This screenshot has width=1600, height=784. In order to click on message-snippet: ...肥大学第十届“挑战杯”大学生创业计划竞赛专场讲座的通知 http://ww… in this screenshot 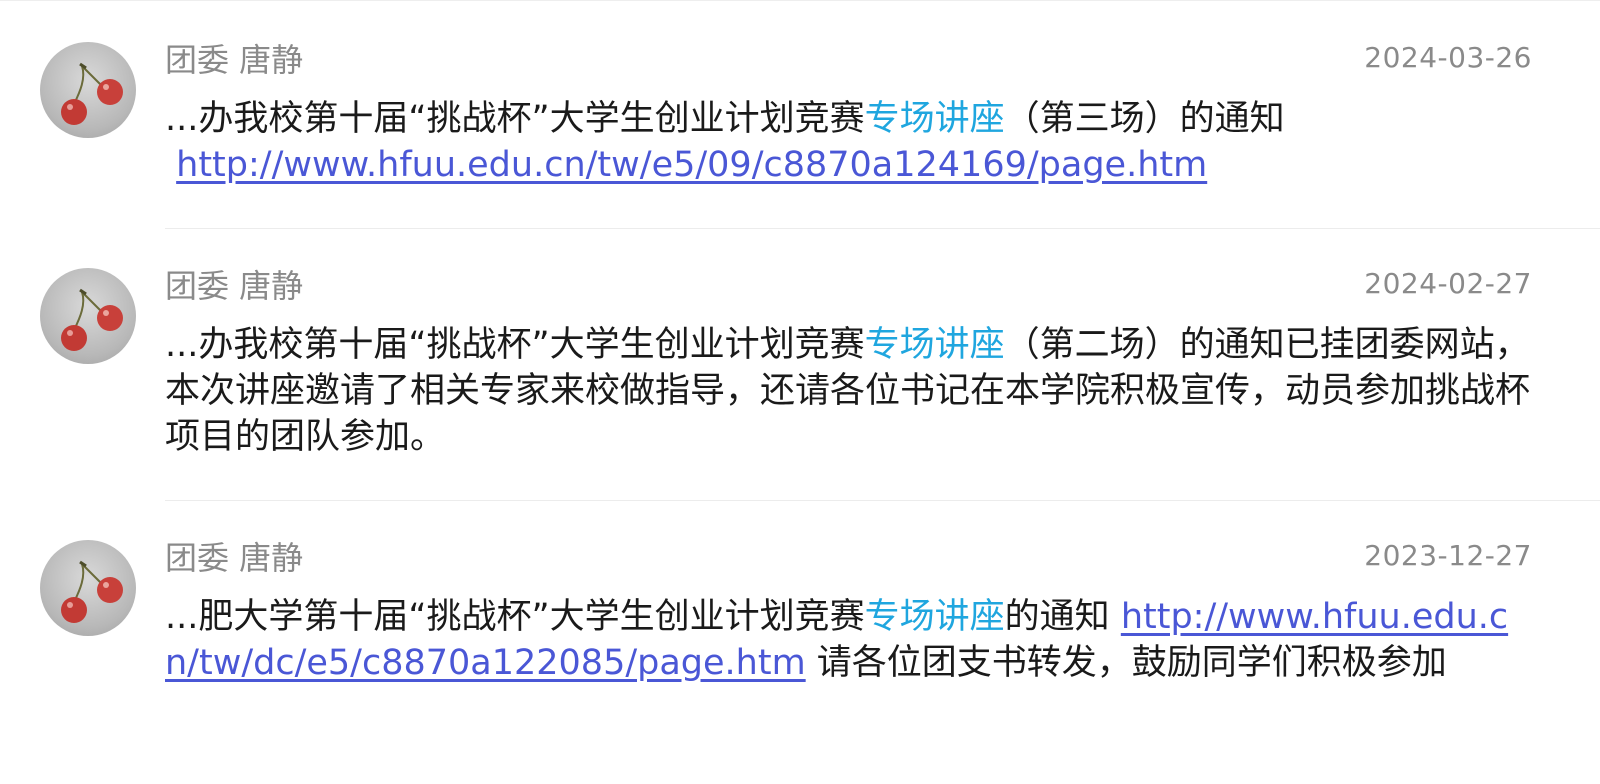, I will do `click(850, 640)`.